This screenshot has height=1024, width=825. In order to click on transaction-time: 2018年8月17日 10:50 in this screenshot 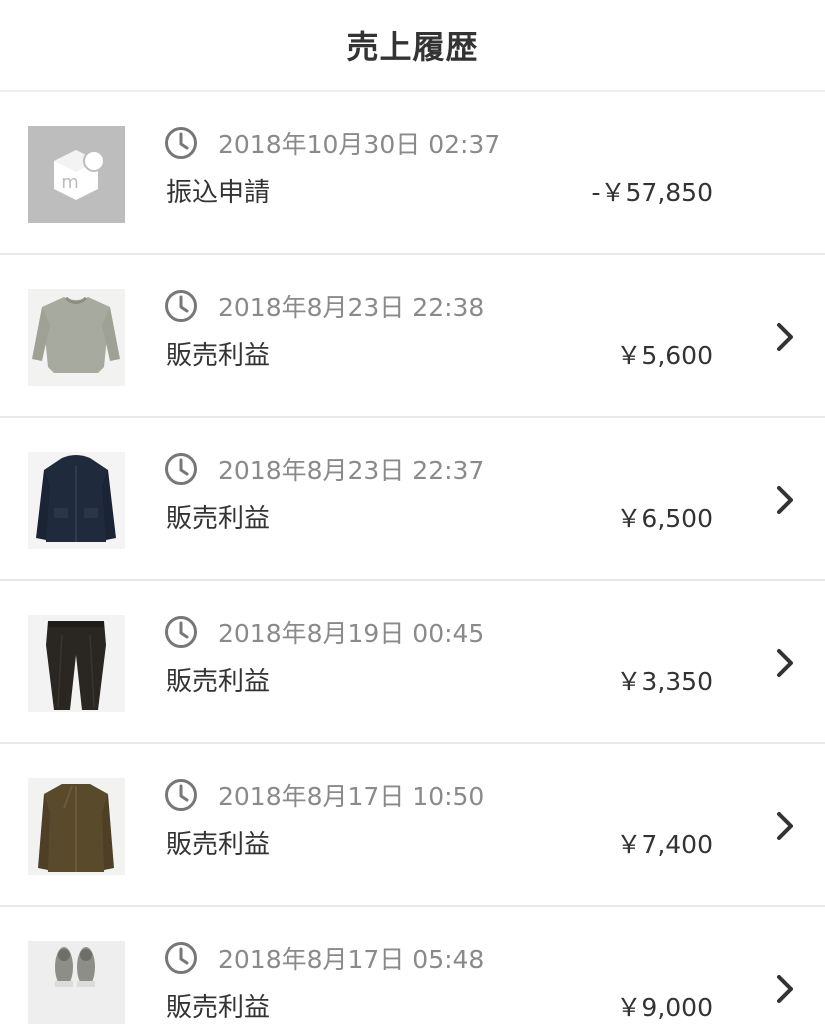, I will do `click(324, 795)`.